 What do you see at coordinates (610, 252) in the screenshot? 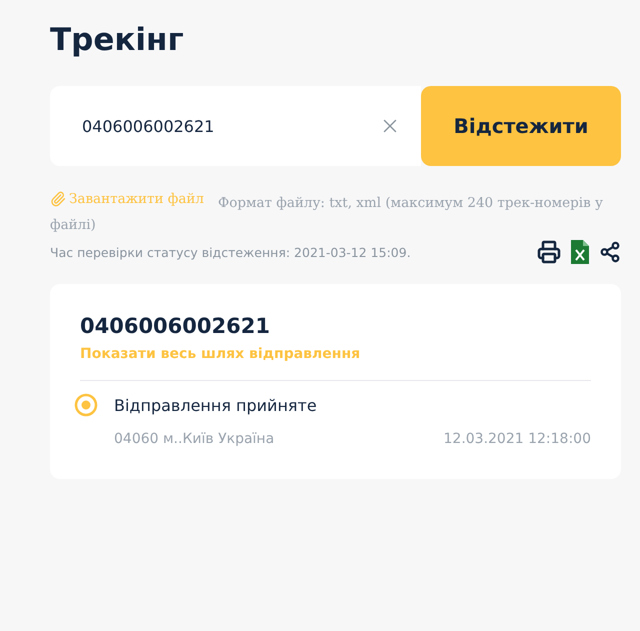
I see `share-icon` at bounding box center [610, 252].